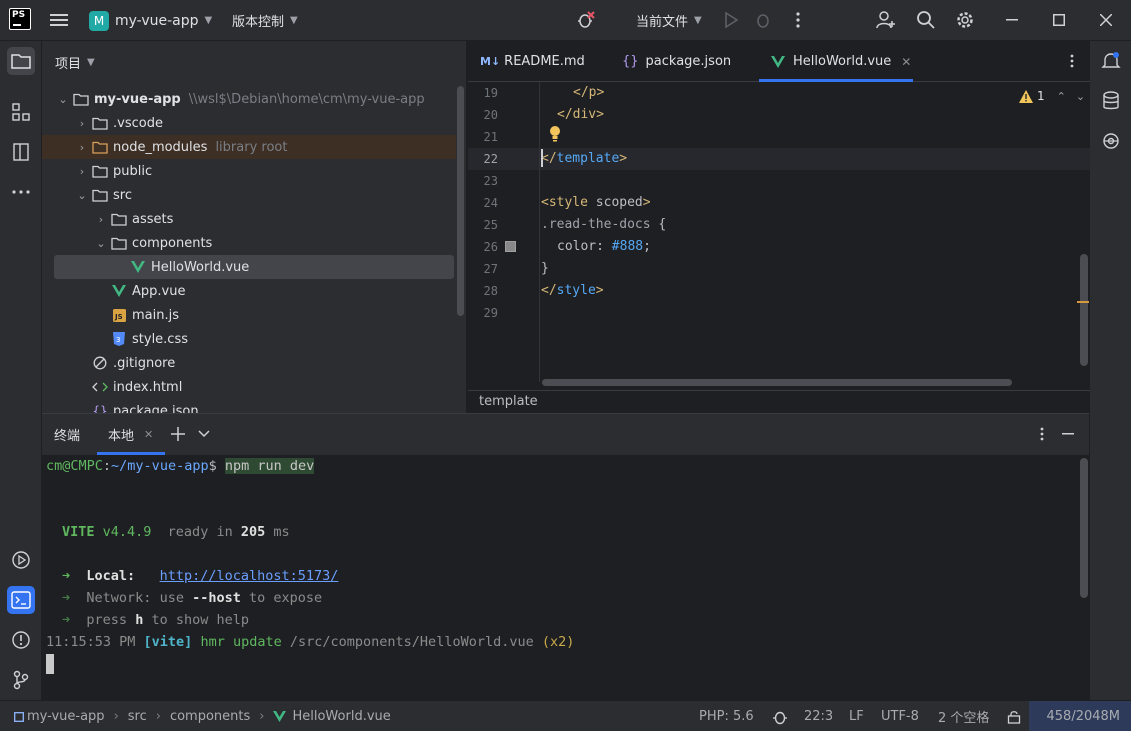 The width and height of the screenshot is (1131, 731). I want to click on add-user-icon, so click(886, 20).